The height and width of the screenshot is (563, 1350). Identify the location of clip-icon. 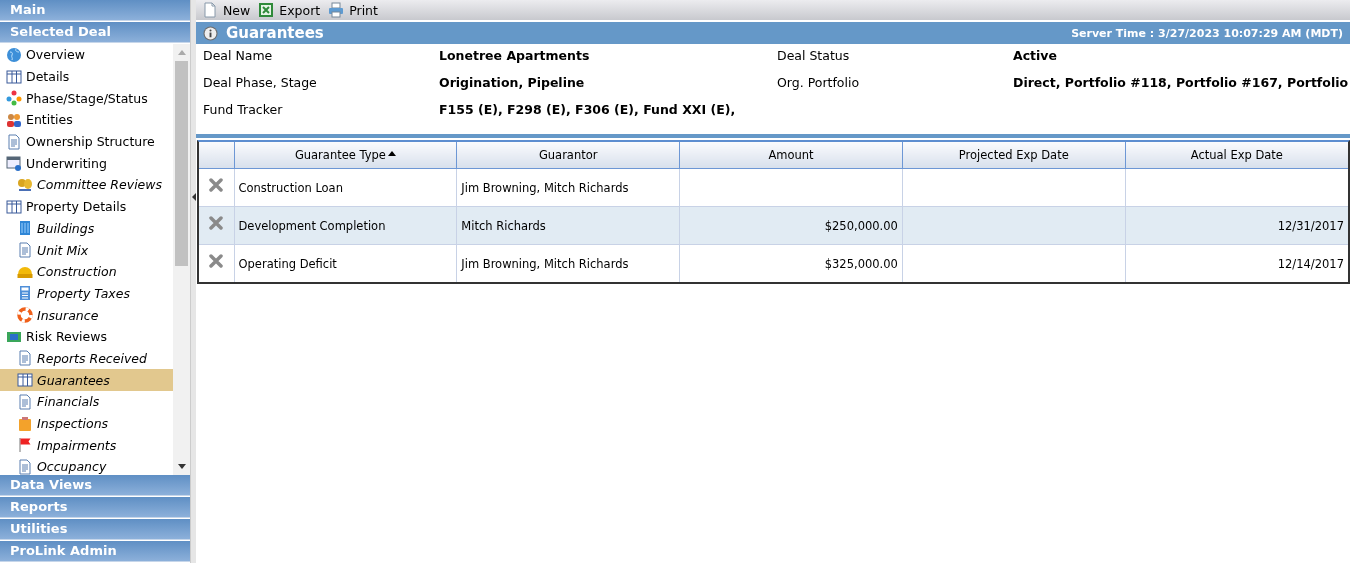
(25, 423).